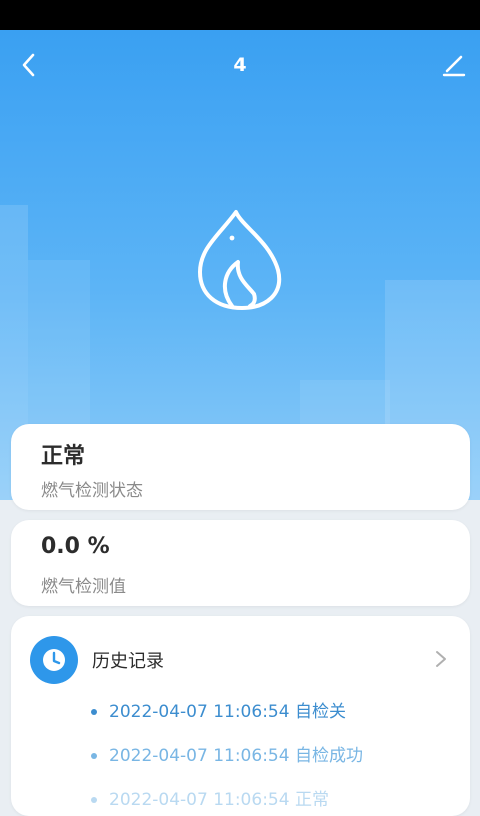 Image resolution: width=480 pixels, height=816 pixels. What do you see at coordinates (240, 467) in the screenshot?
I see `gas-status-card: 正常 燃气检测状态` at bounding box center [240, 467].